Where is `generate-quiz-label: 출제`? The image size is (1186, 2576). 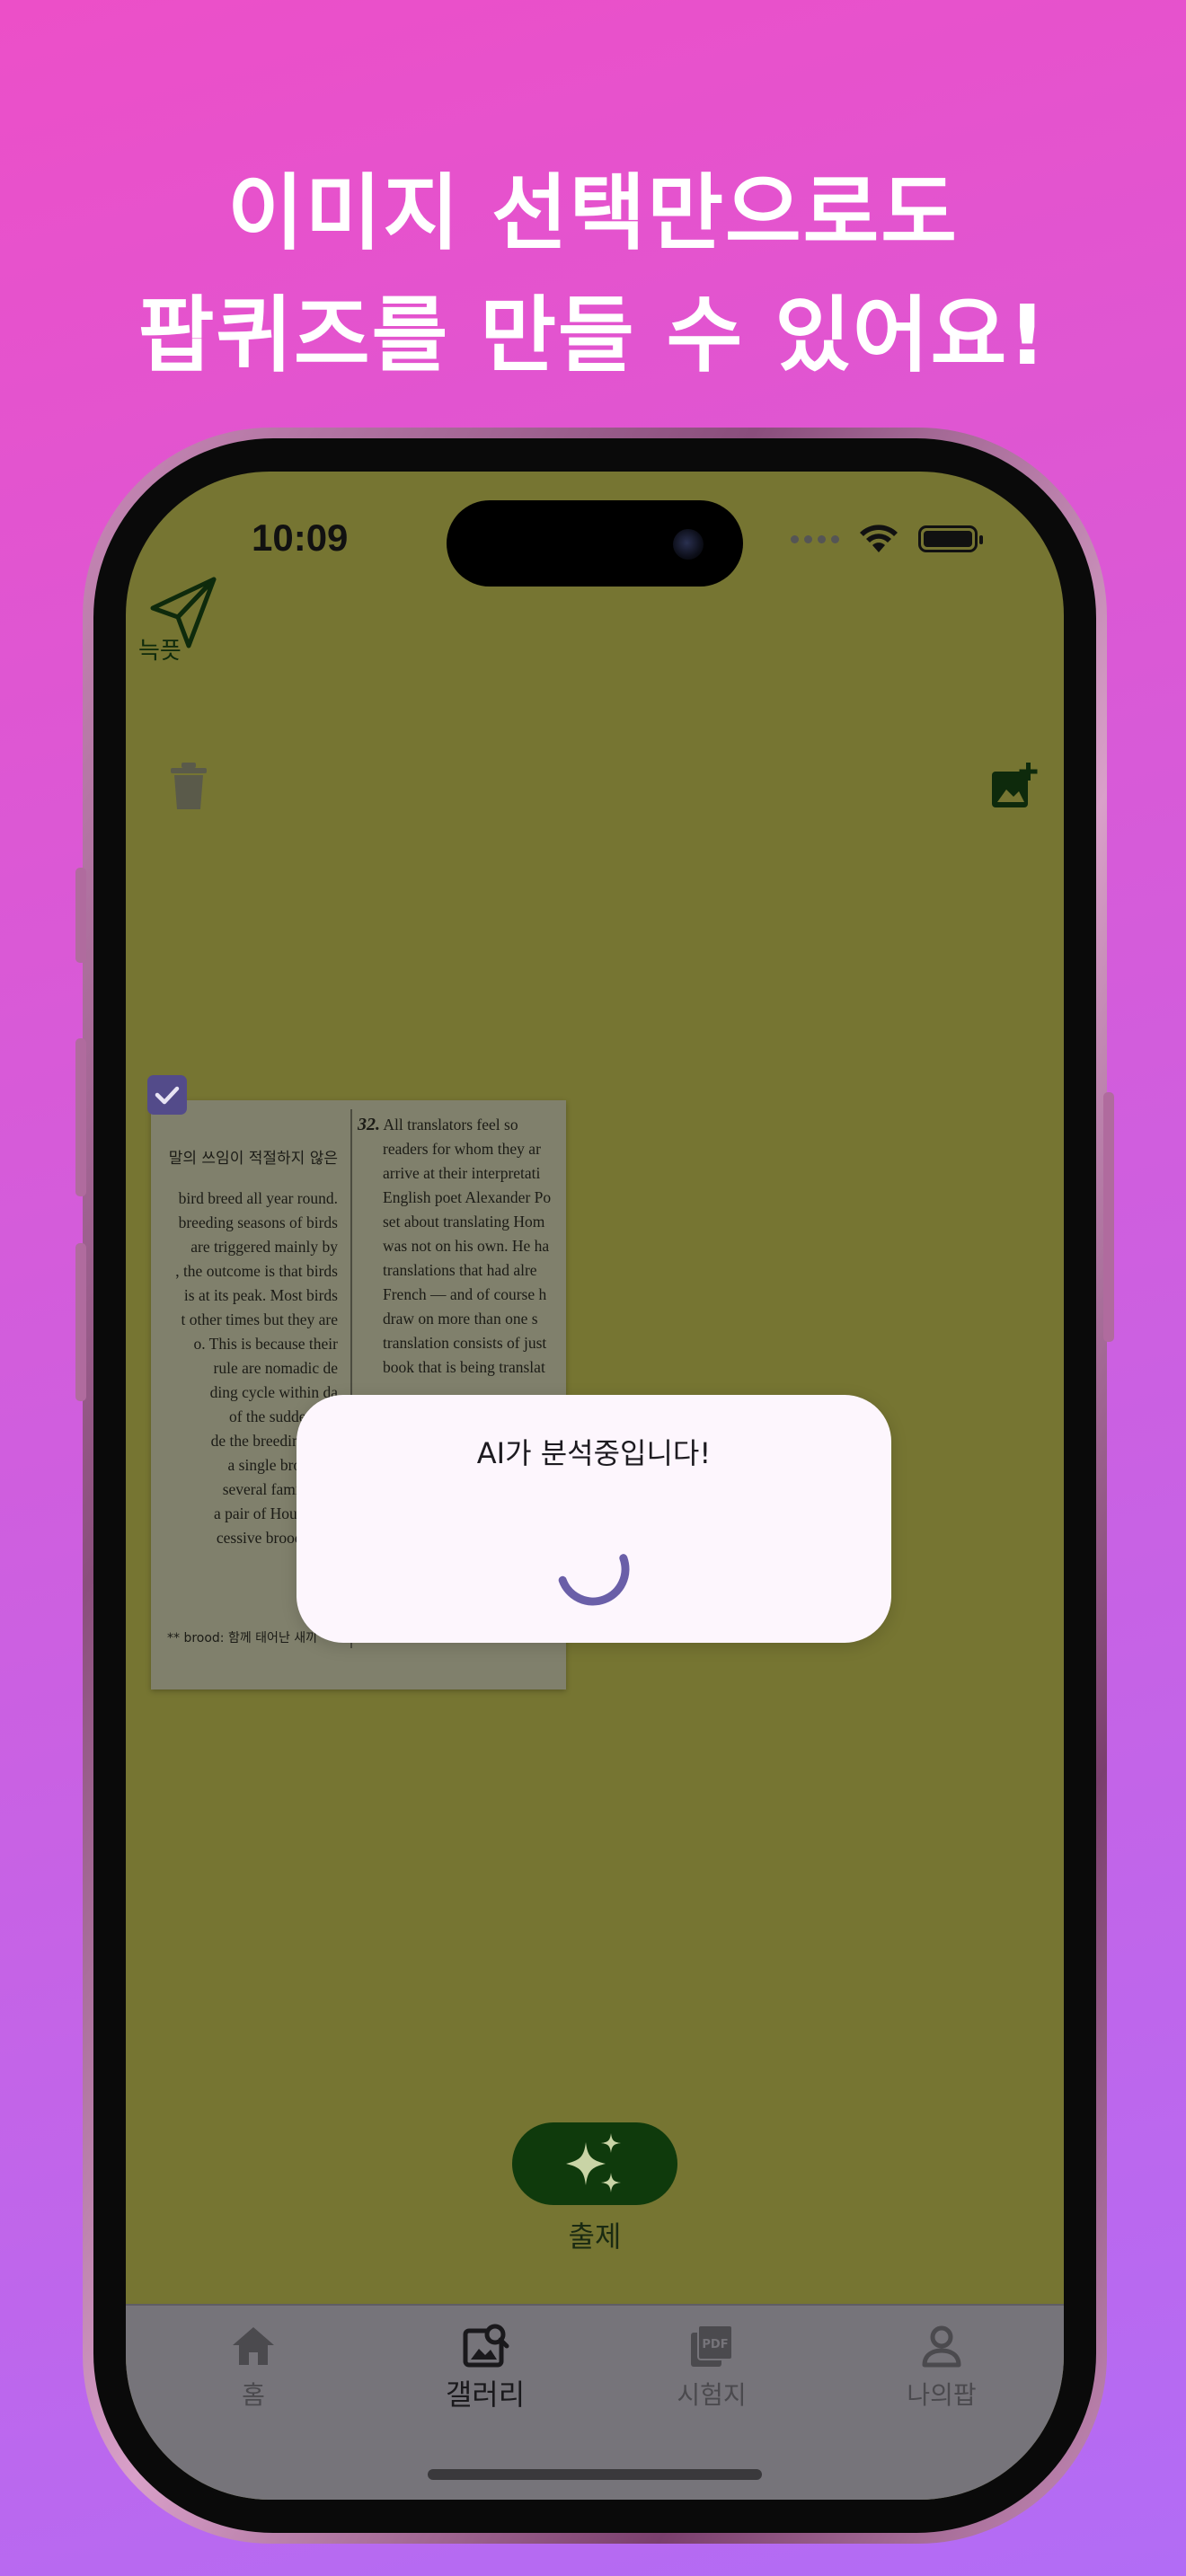
generate-quiz-label: 출제 is located at coordinates (595, 2236).